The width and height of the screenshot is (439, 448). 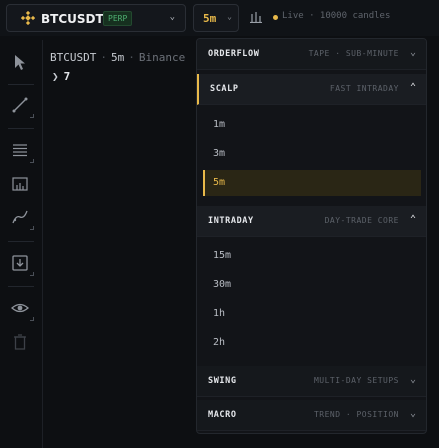 I want to click on timeframe-button: 5m ⌄, so click(x=216, y=18).